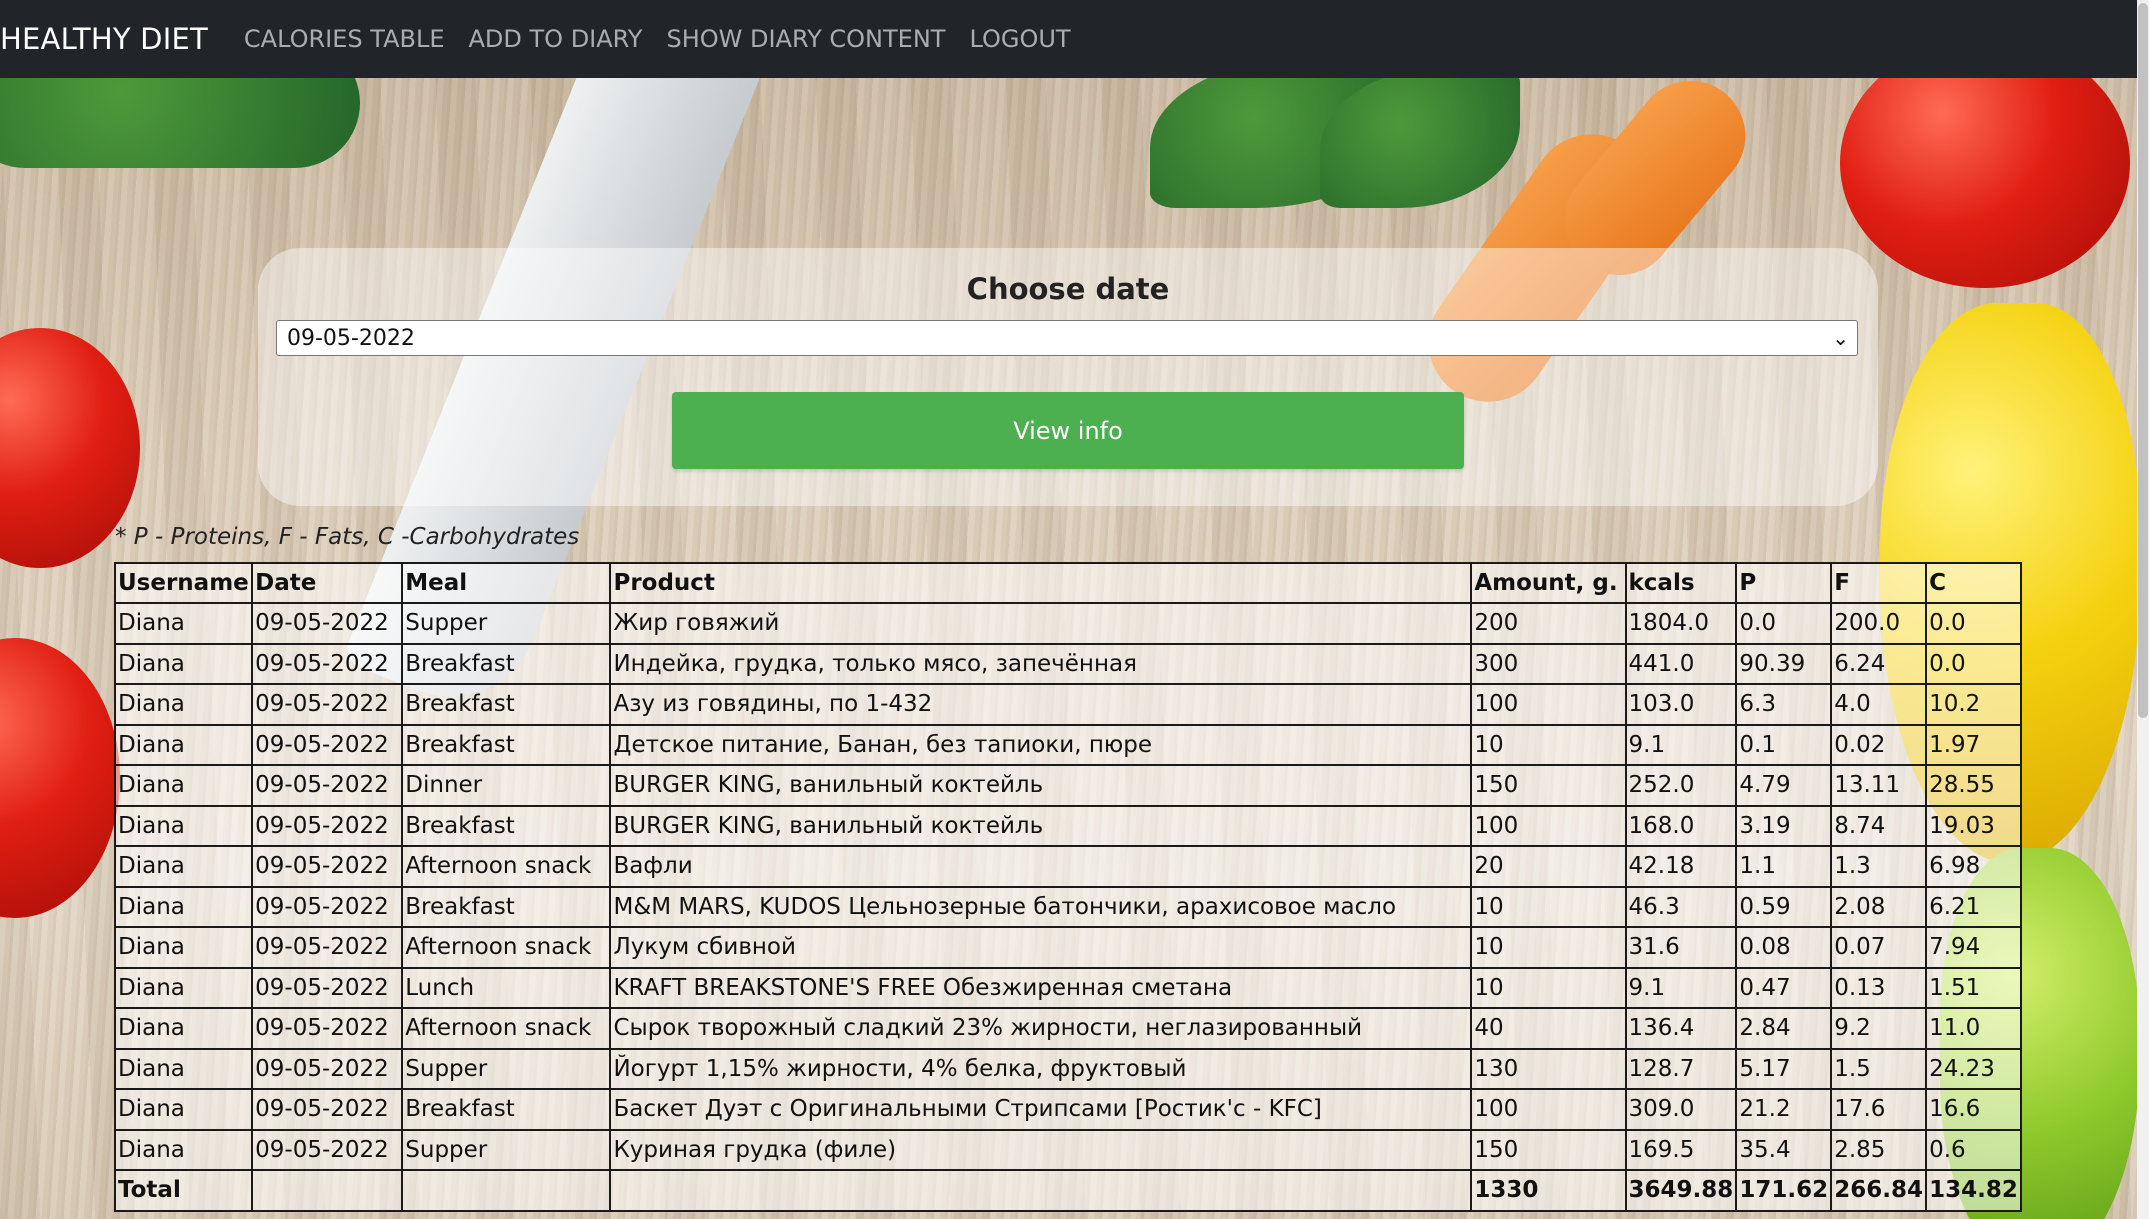  What do you see at coordinates (1681, 1109) in the screenshot?
I see `cell-kcals: 309.0` at bounding box center [1681, 1109].